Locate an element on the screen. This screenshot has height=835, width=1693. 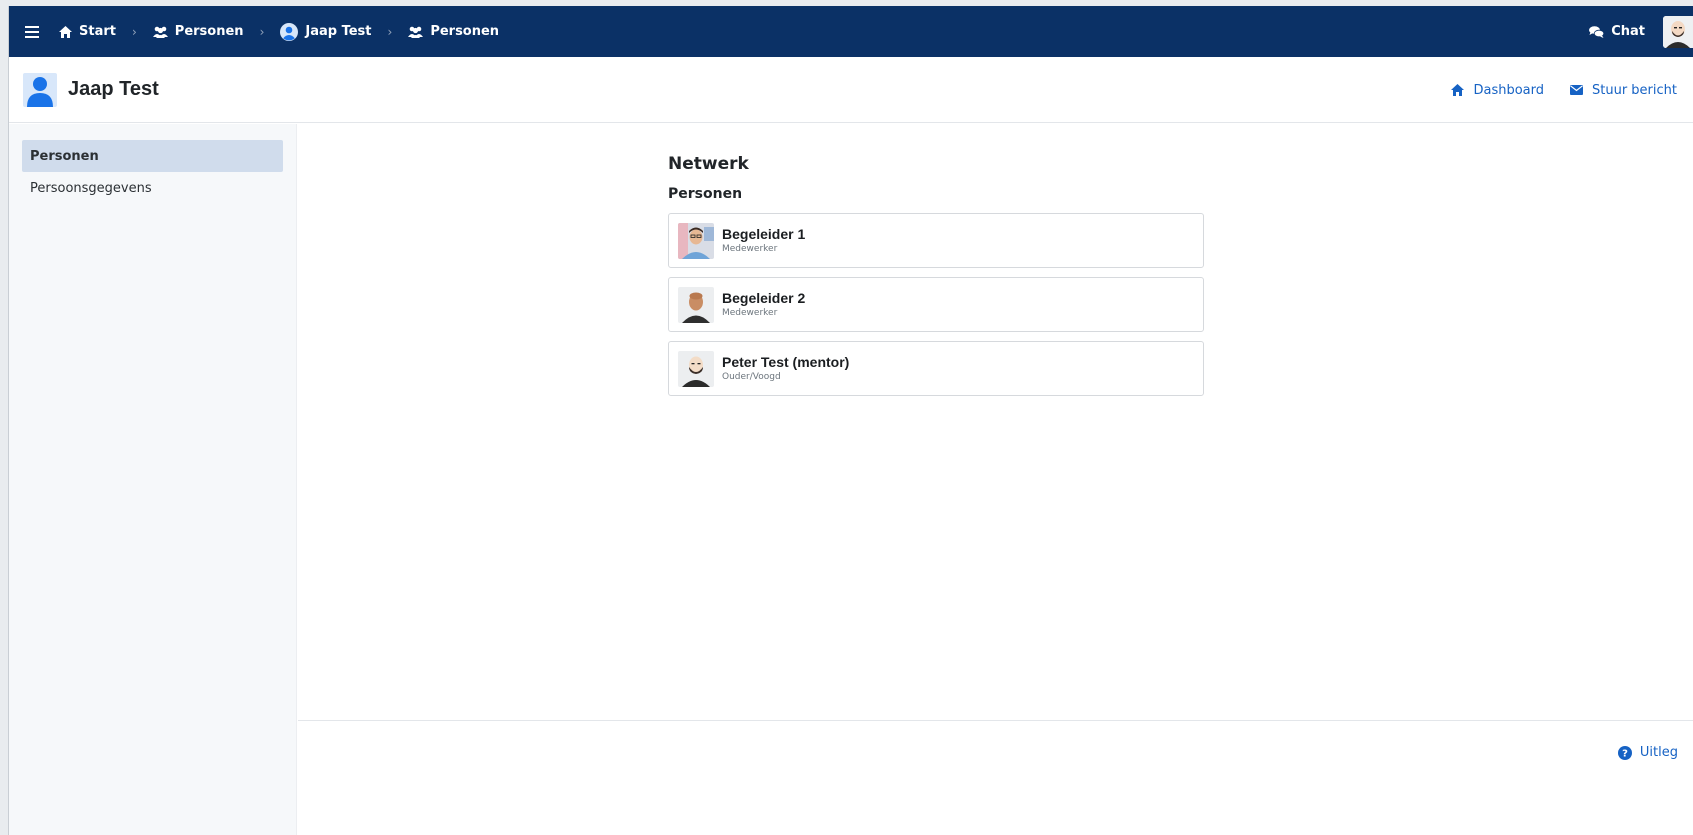
user-icon is located at coordinates (40, 91).